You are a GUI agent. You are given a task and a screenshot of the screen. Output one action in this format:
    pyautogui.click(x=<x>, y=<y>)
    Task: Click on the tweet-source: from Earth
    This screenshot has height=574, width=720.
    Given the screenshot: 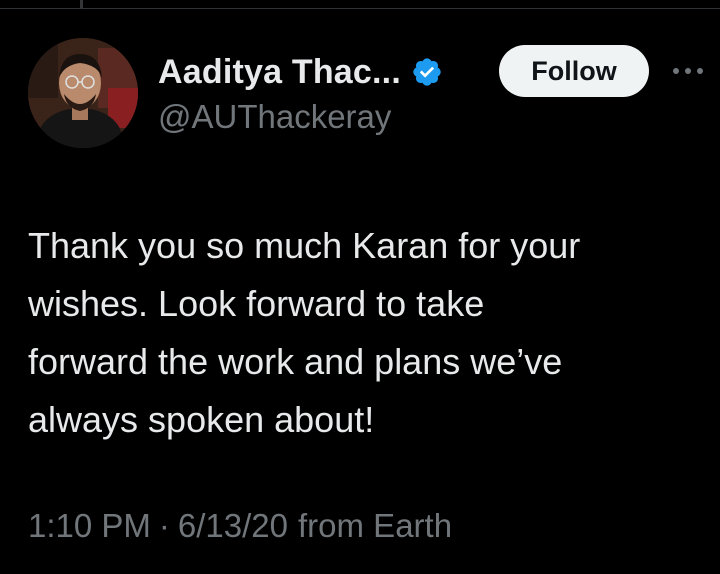 What is the action you would take?
    pyautogui.click(x=375, y=525)
    